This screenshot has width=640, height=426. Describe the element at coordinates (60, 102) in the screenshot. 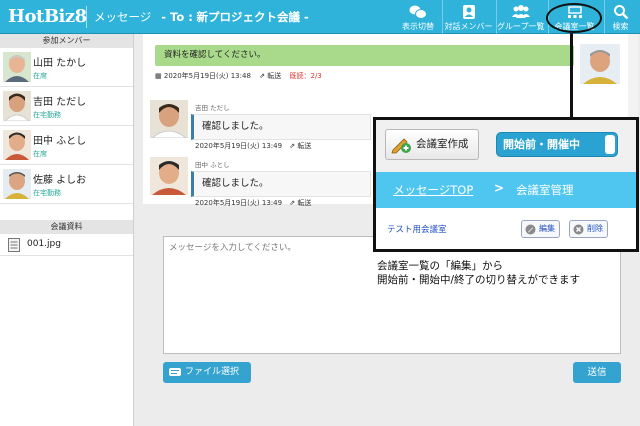

I see `member-name: 吉田 ただし` at that location.